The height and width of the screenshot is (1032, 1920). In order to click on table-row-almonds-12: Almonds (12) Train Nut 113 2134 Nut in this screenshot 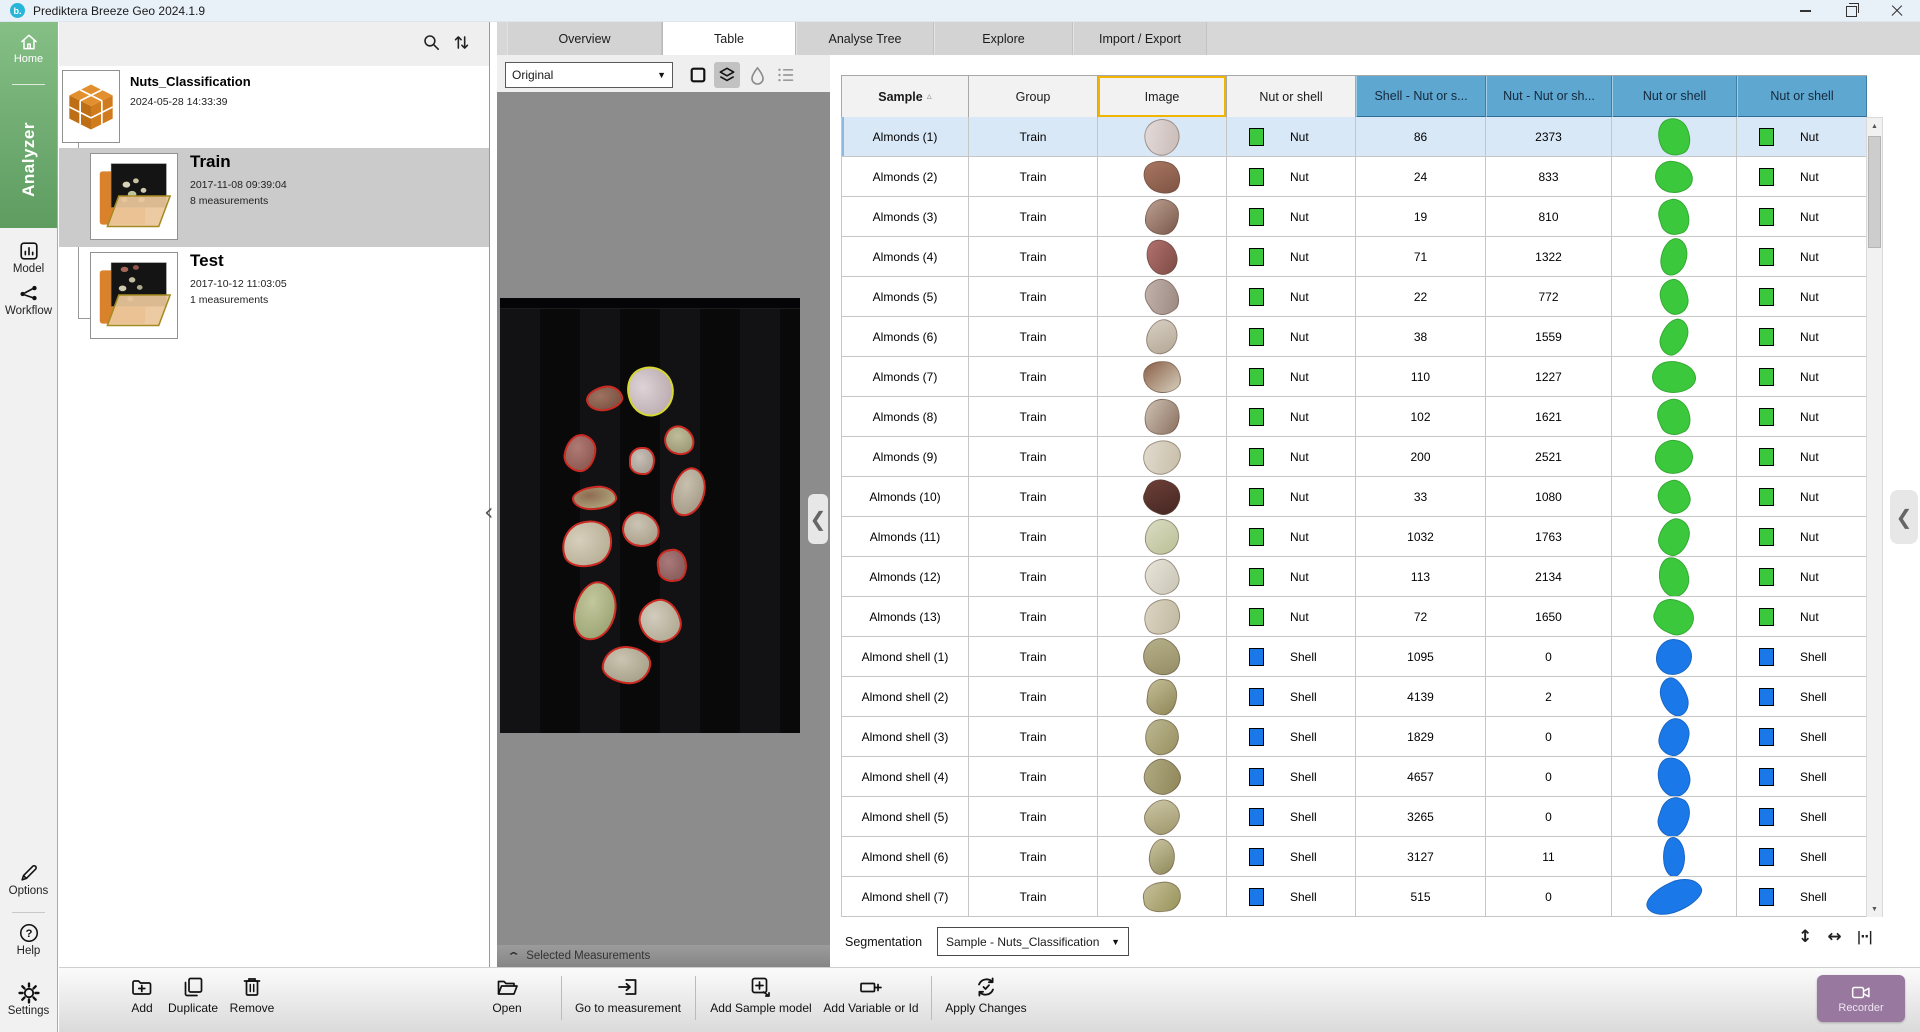, I will do `click(1354, 577)`.